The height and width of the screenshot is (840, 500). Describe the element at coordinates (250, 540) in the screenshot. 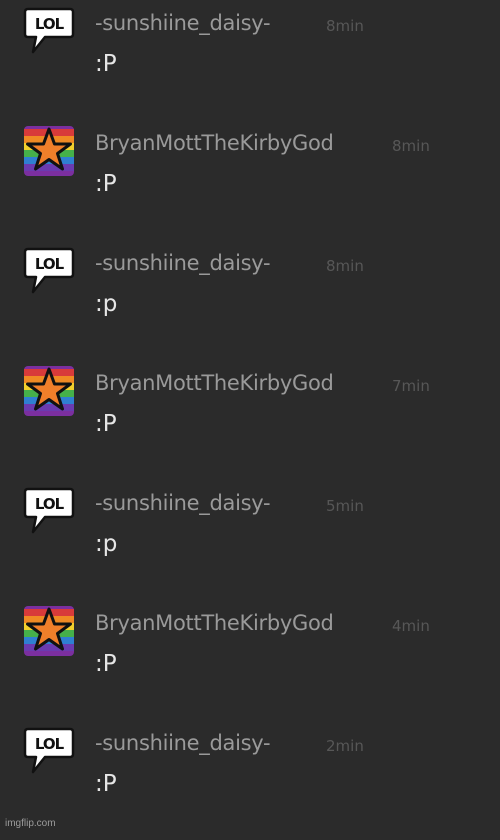

I see `comment: LOL -sunshiine_daisy- 5min :p` at that location.